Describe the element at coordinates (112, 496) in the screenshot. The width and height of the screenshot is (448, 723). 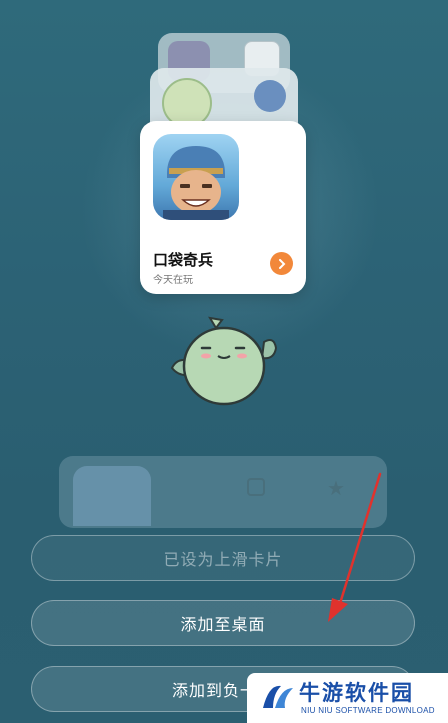
I see `preview-game-icon` at that location.